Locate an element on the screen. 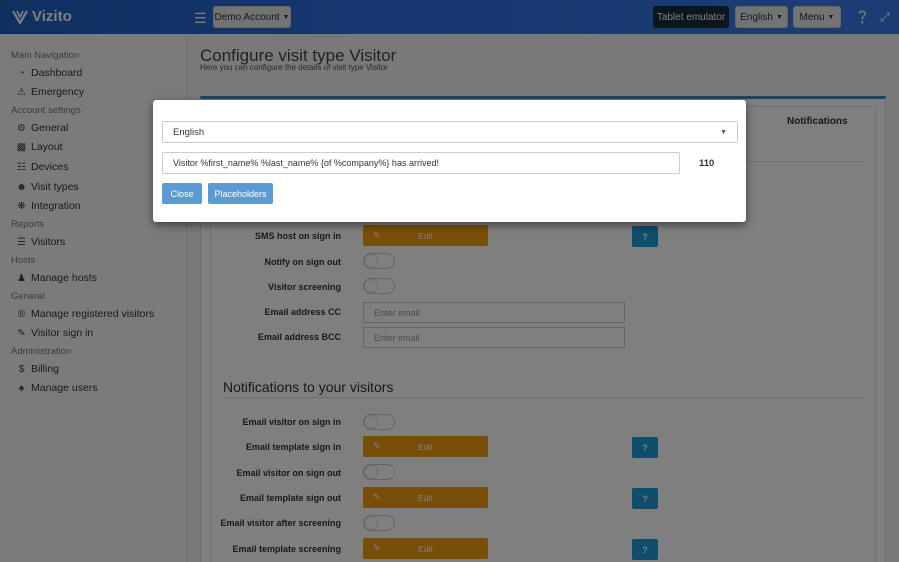 This screenshot has height=562, width=899. placeholders-button: Placeholders is located at coordinates (240, 193).